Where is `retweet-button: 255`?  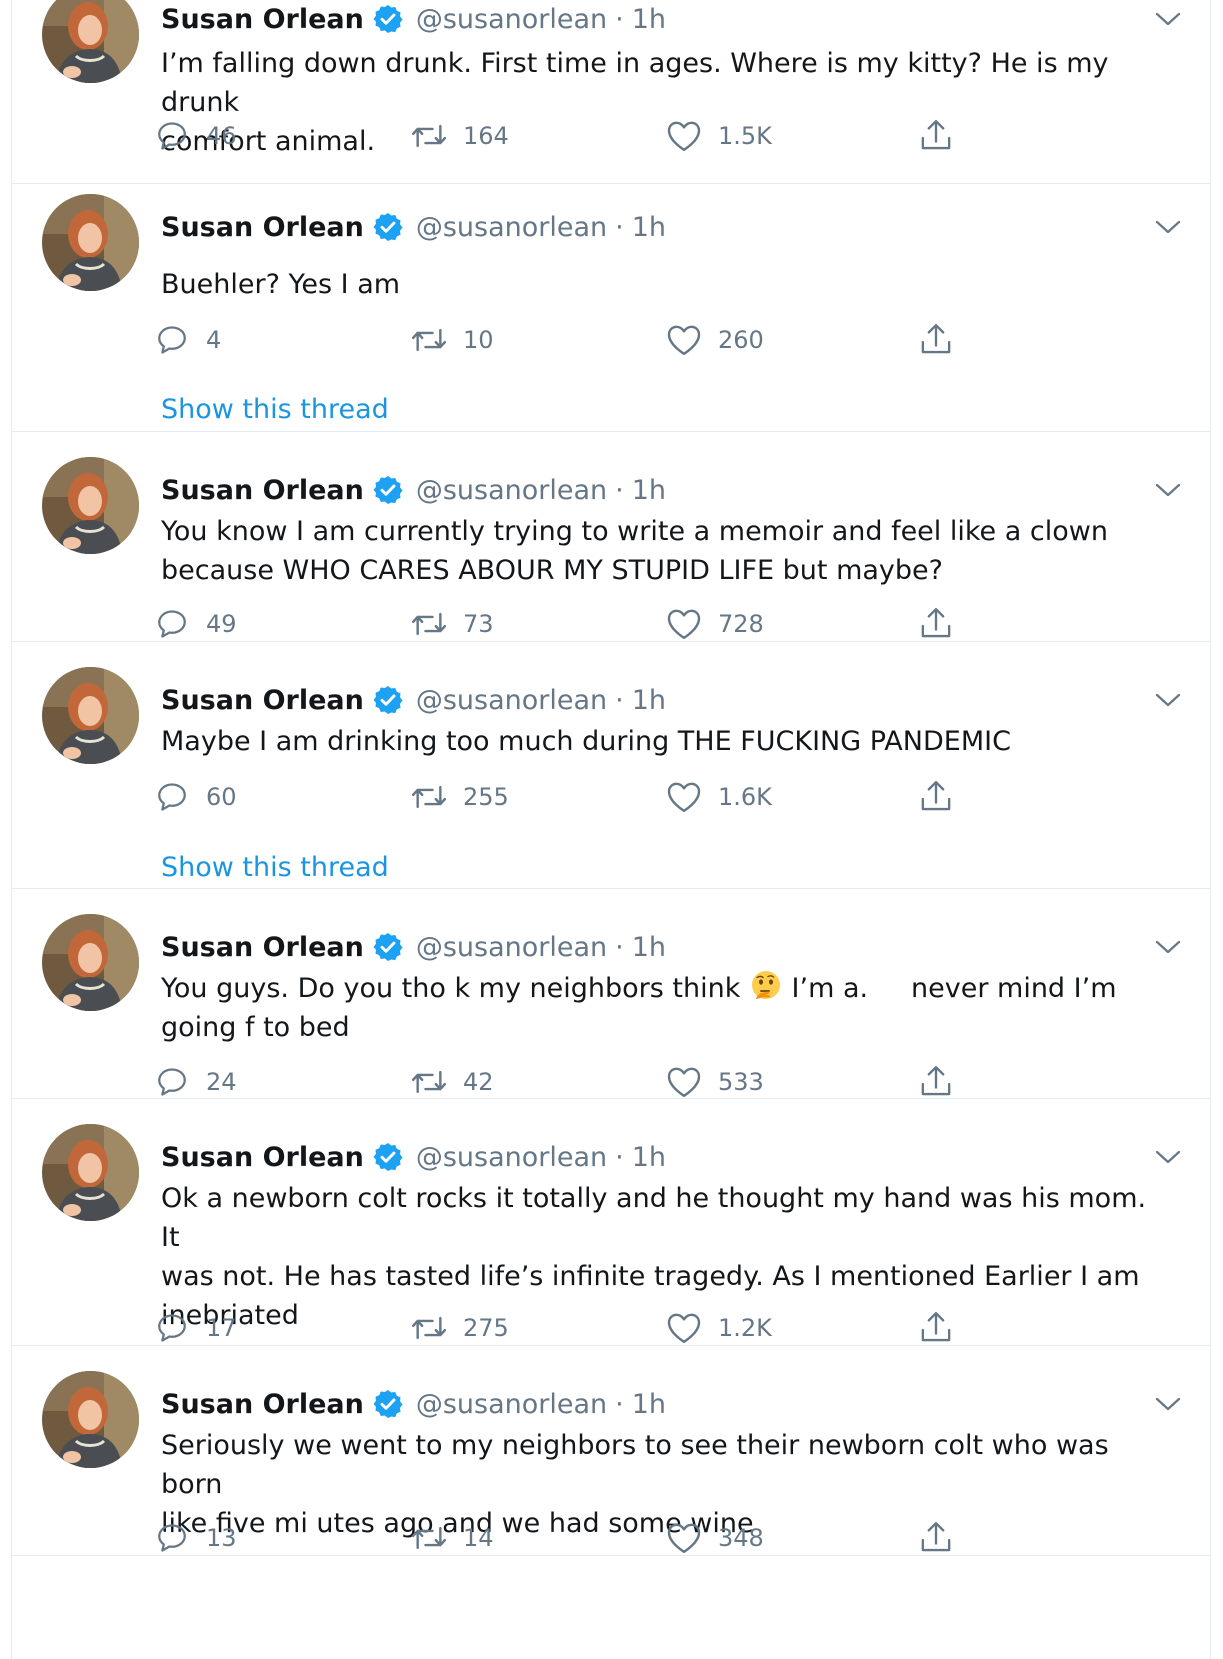 retweet-button: 255 is located at coordinates (459, 797).